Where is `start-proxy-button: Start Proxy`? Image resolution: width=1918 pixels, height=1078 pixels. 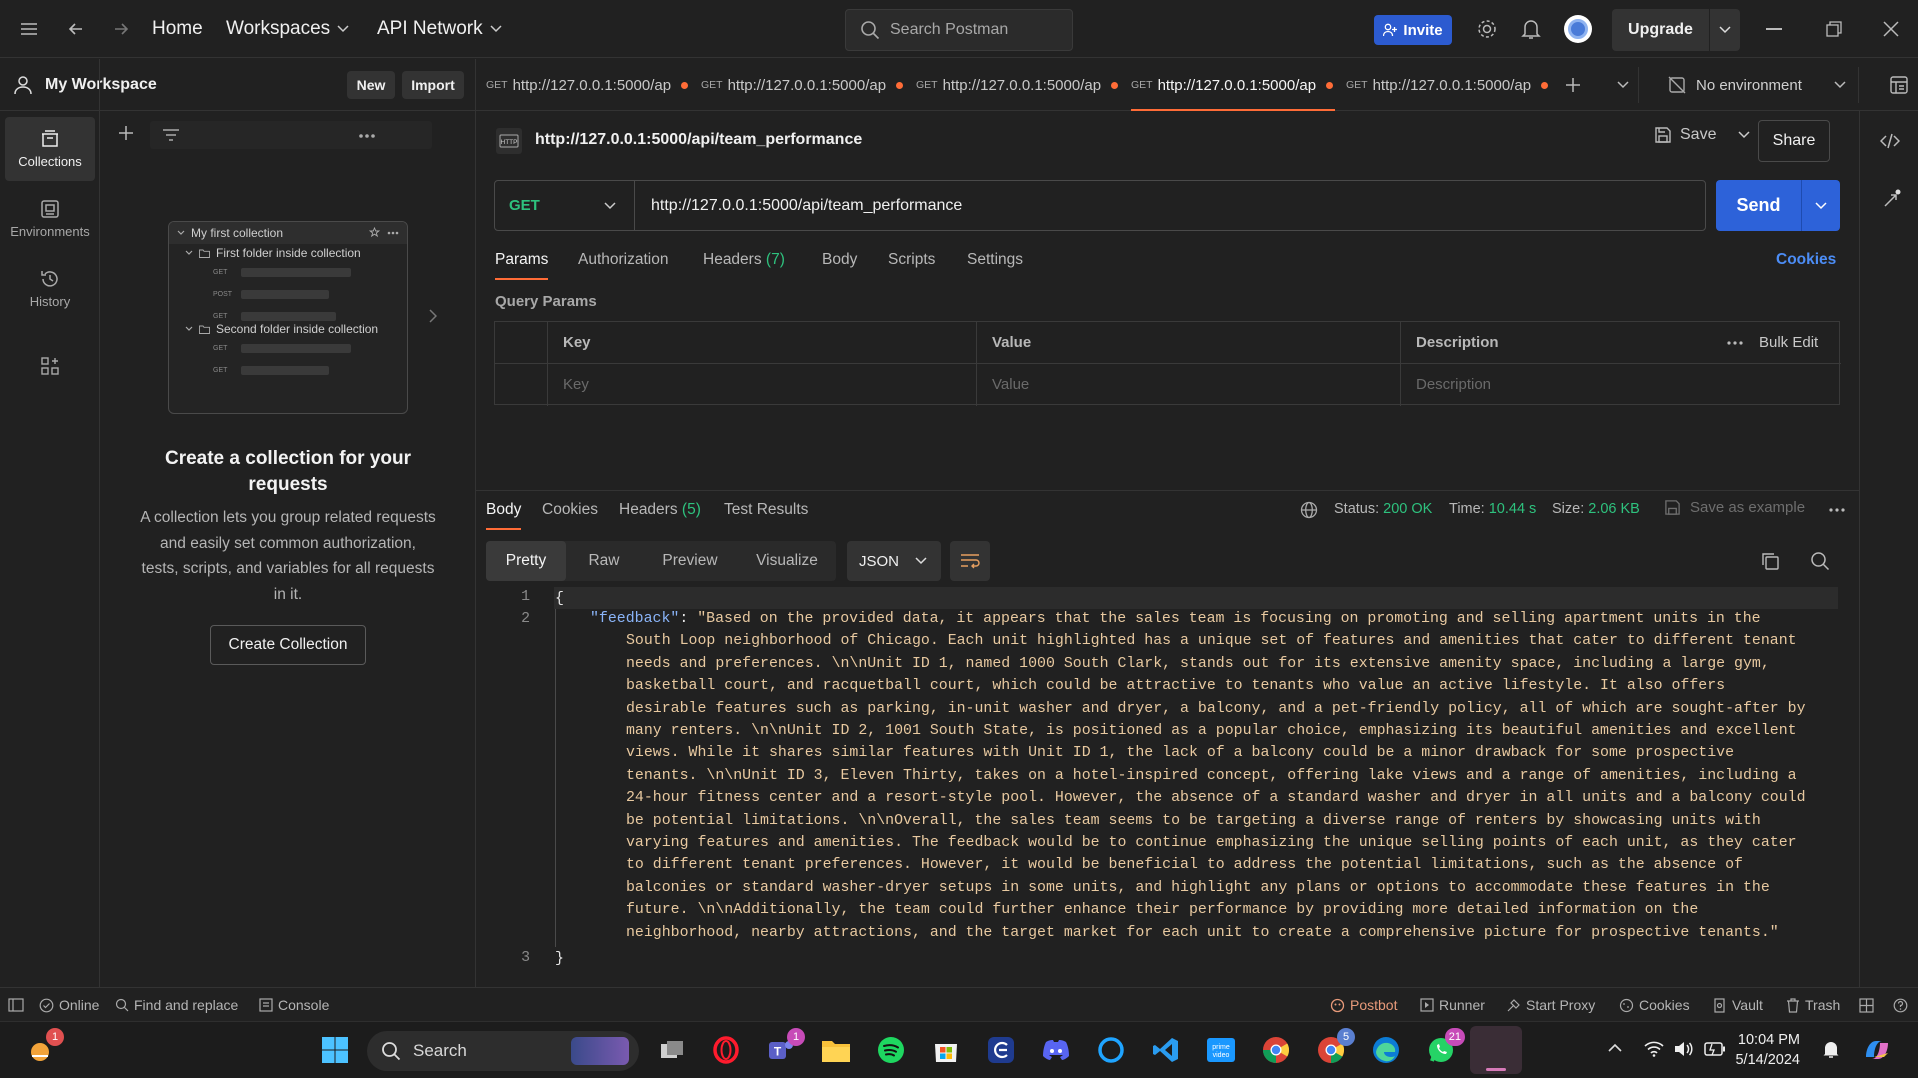 start-proxy-button: Start Proxy is located at coordinates (1550, 1005).